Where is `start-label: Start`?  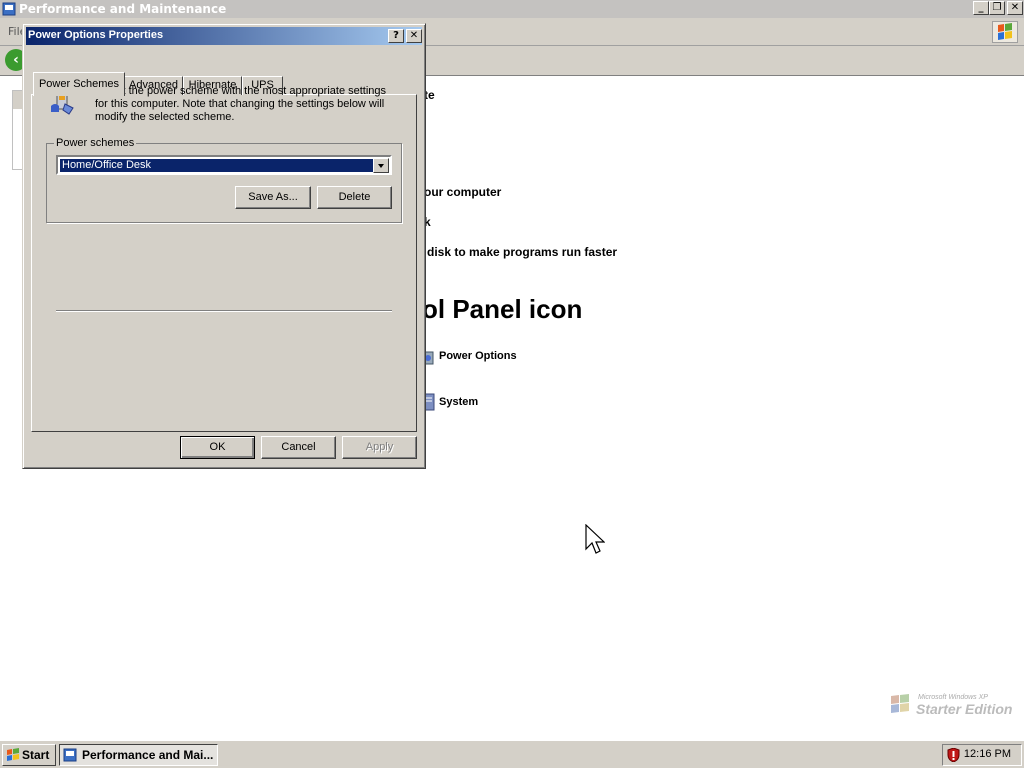 start-label: Start is located at coordinates (36, 755).